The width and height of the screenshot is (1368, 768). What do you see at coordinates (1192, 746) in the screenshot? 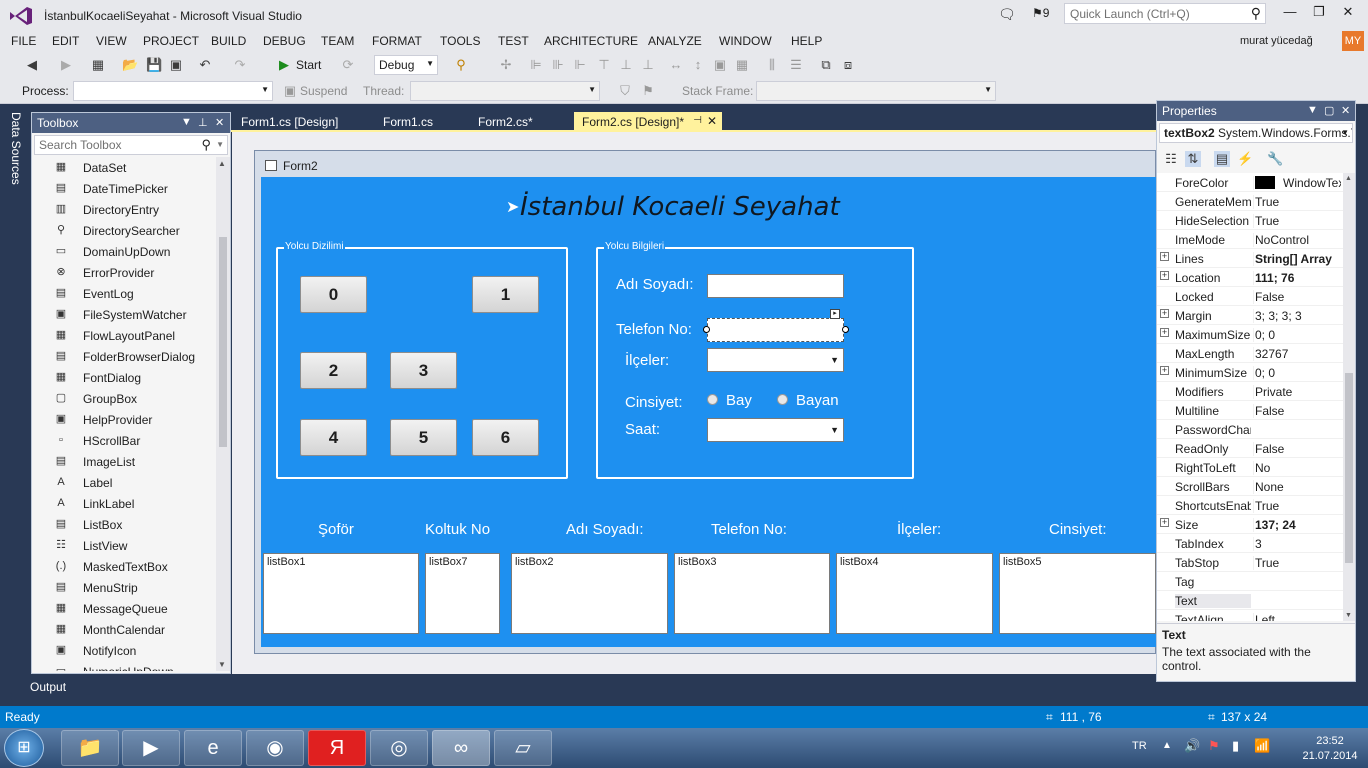
I see `volume-icon: 🔊` at bounding box center [1192, 746].